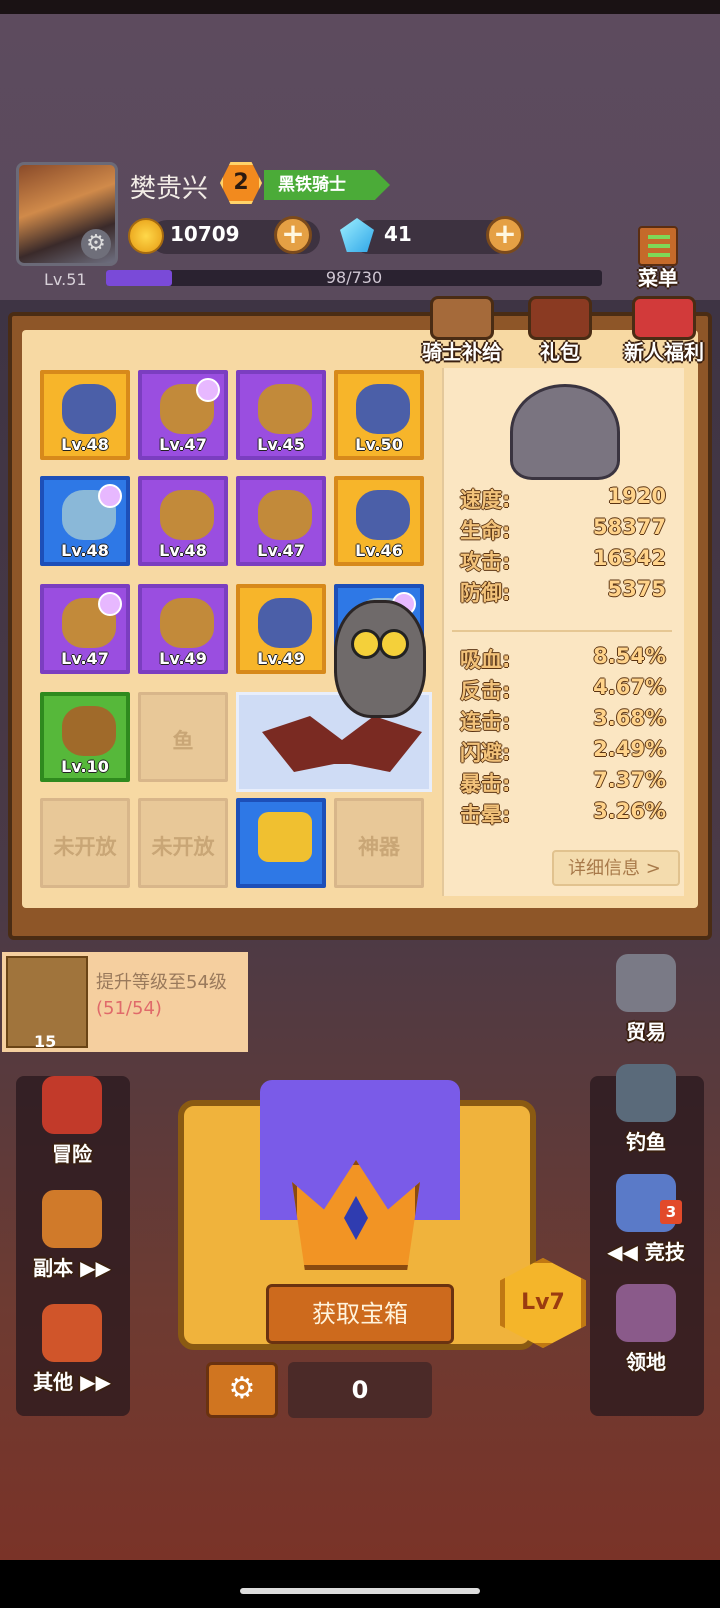  I want to click on xp-text: 98/730, so click(354, 277).